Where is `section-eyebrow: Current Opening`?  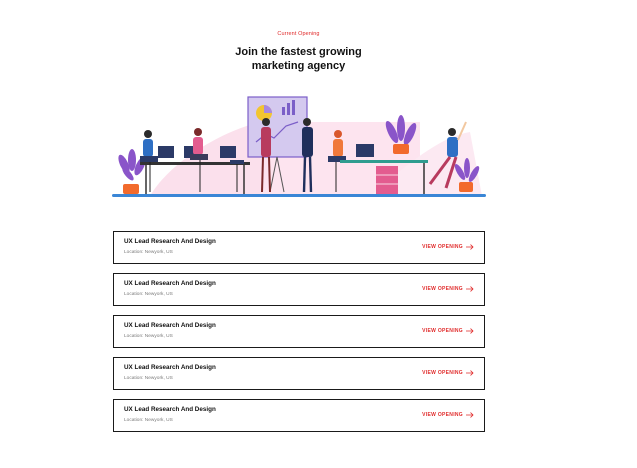
section-eyebrow: Current Opening is located at coordinates (298, 34).